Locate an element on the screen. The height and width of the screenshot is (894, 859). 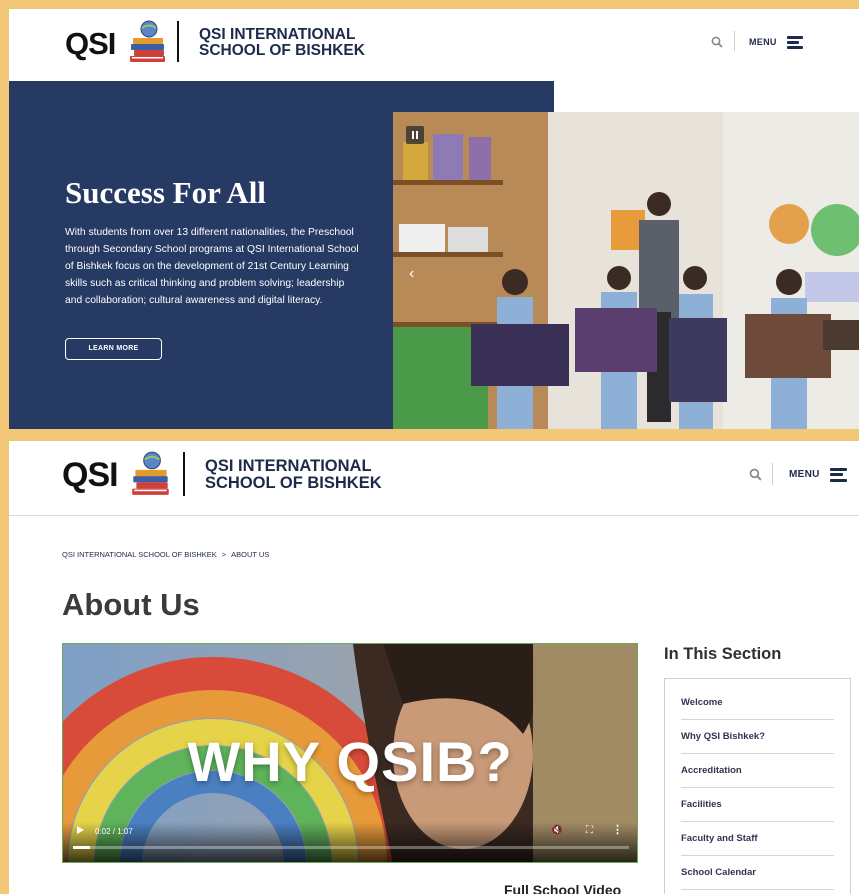
page-title: About Us is located at coordinates (131, 604).